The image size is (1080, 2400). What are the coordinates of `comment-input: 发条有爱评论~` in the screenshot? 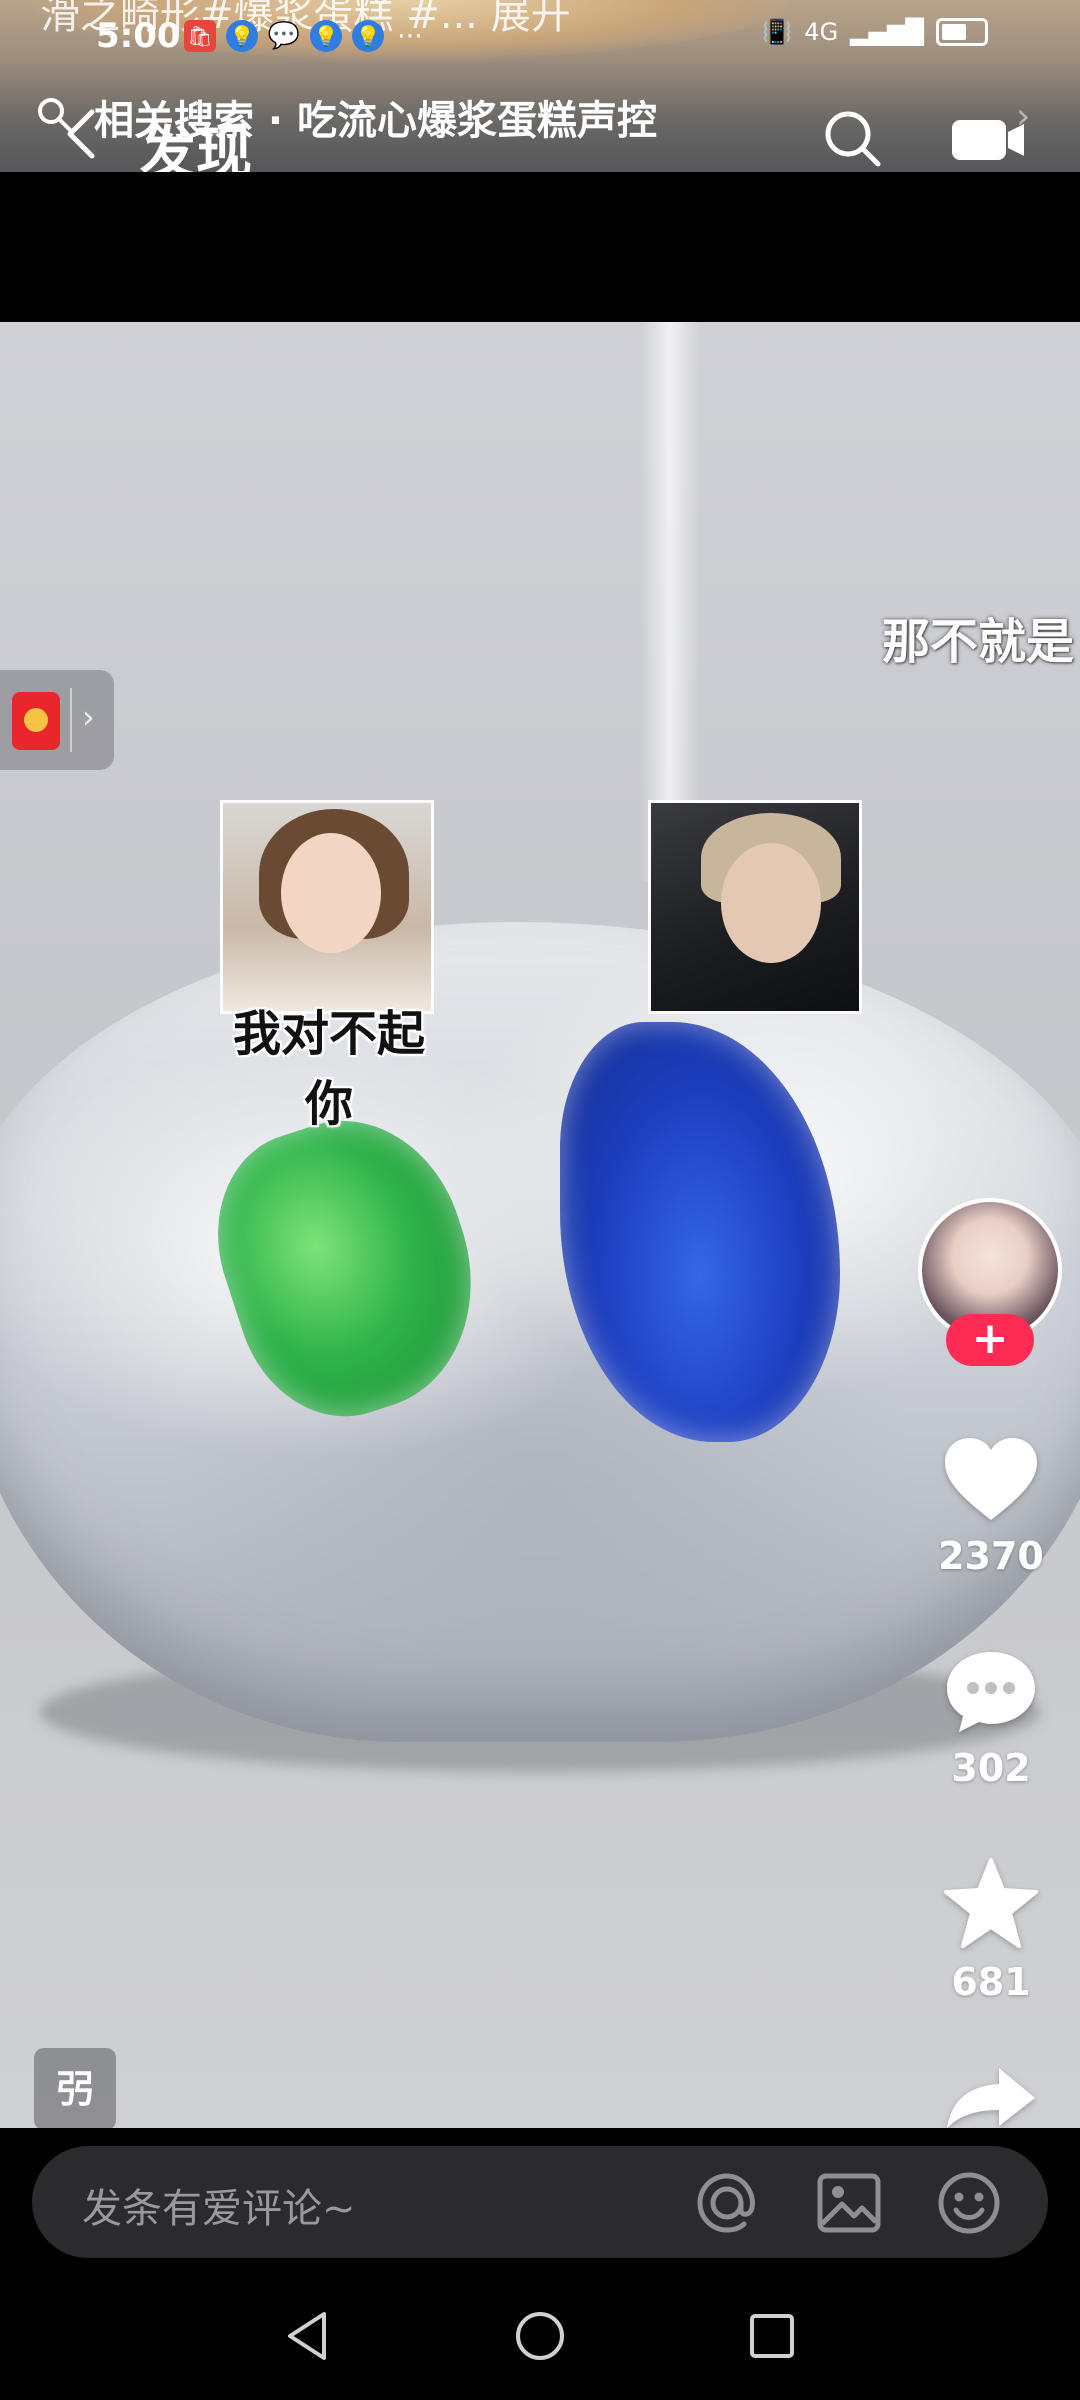 It's located at (219, 2205).